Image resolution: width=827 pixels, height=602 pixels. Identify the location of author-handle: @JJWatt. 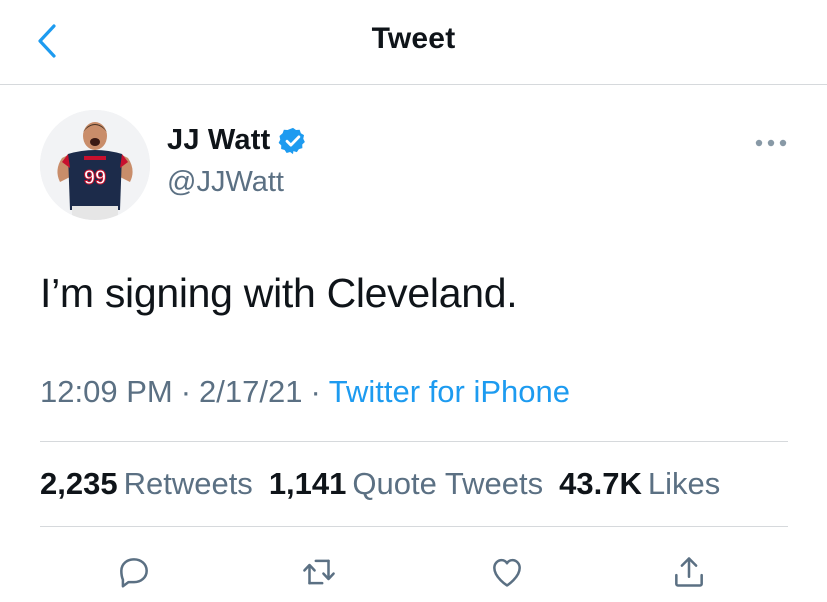
(225, 182).